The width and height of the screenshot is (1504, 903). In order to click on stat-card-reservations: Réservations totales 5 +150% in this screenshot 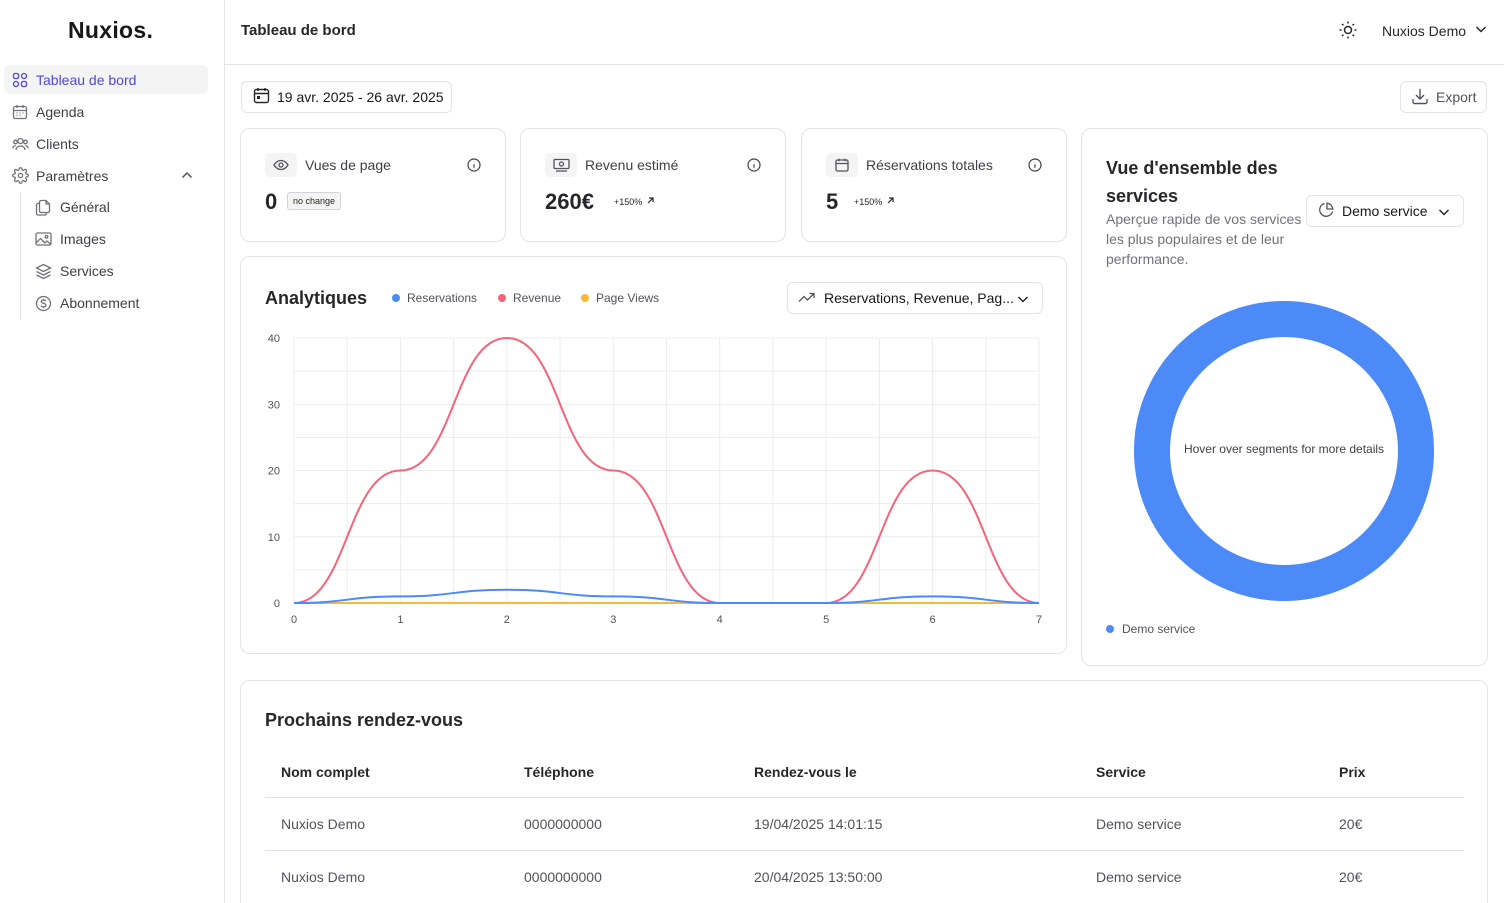, I will do `click(934, 185)`.